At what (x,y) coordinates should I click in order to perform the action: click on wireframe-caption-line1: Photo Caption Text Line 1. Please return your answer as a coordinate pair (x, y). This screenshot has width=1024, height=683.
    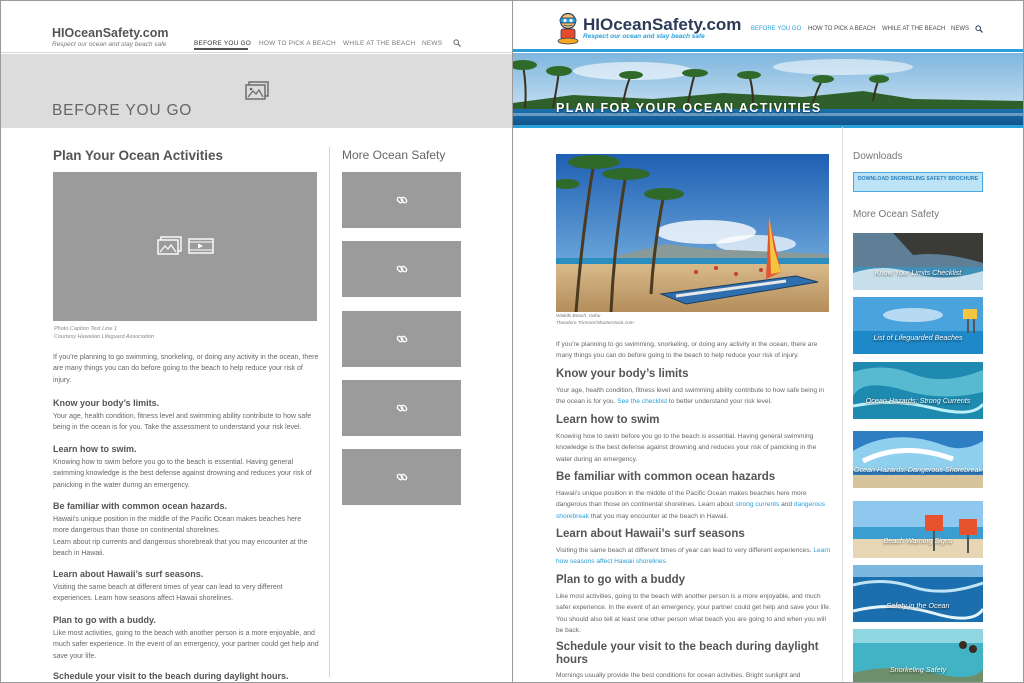
    Looking at the image, I should click on (86, 329).